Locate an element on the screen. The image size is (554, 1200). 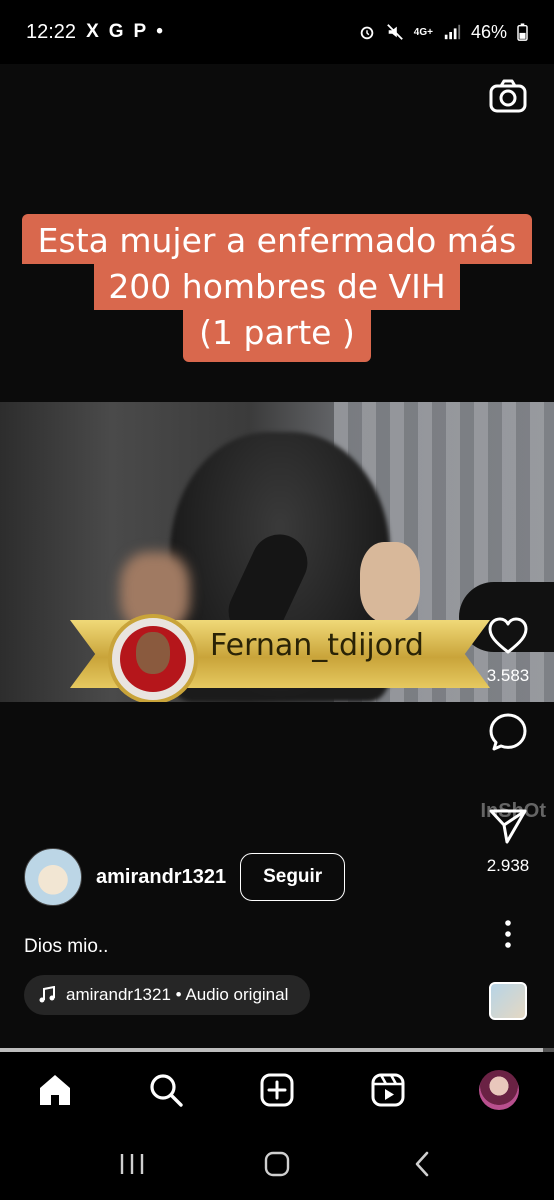
home-square-icon is located at coordinates (277, 1164).